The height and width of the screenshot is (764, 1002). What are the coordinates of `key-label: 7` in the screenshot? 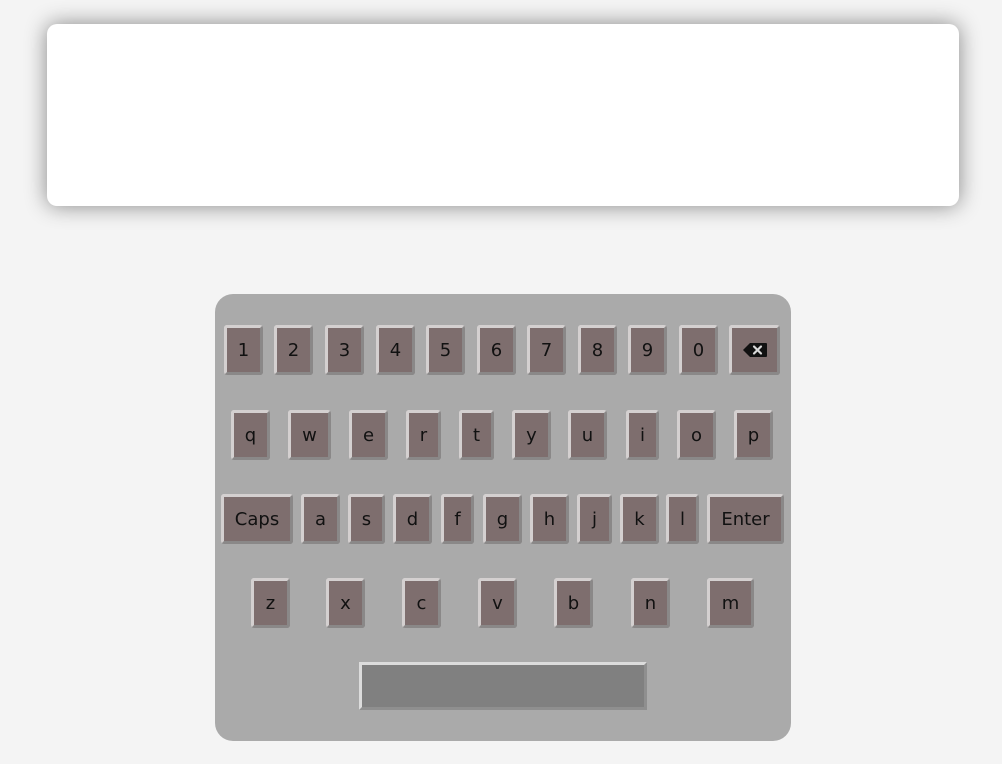 It's located at (546, 350).